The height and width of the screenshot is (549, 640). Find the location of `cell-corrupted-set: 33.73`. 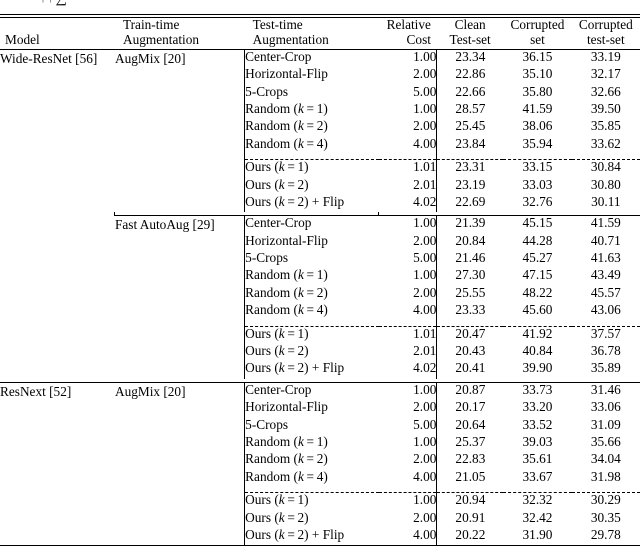

cell-corrupted-set: 33.73 is located at coordinates (537, 389).